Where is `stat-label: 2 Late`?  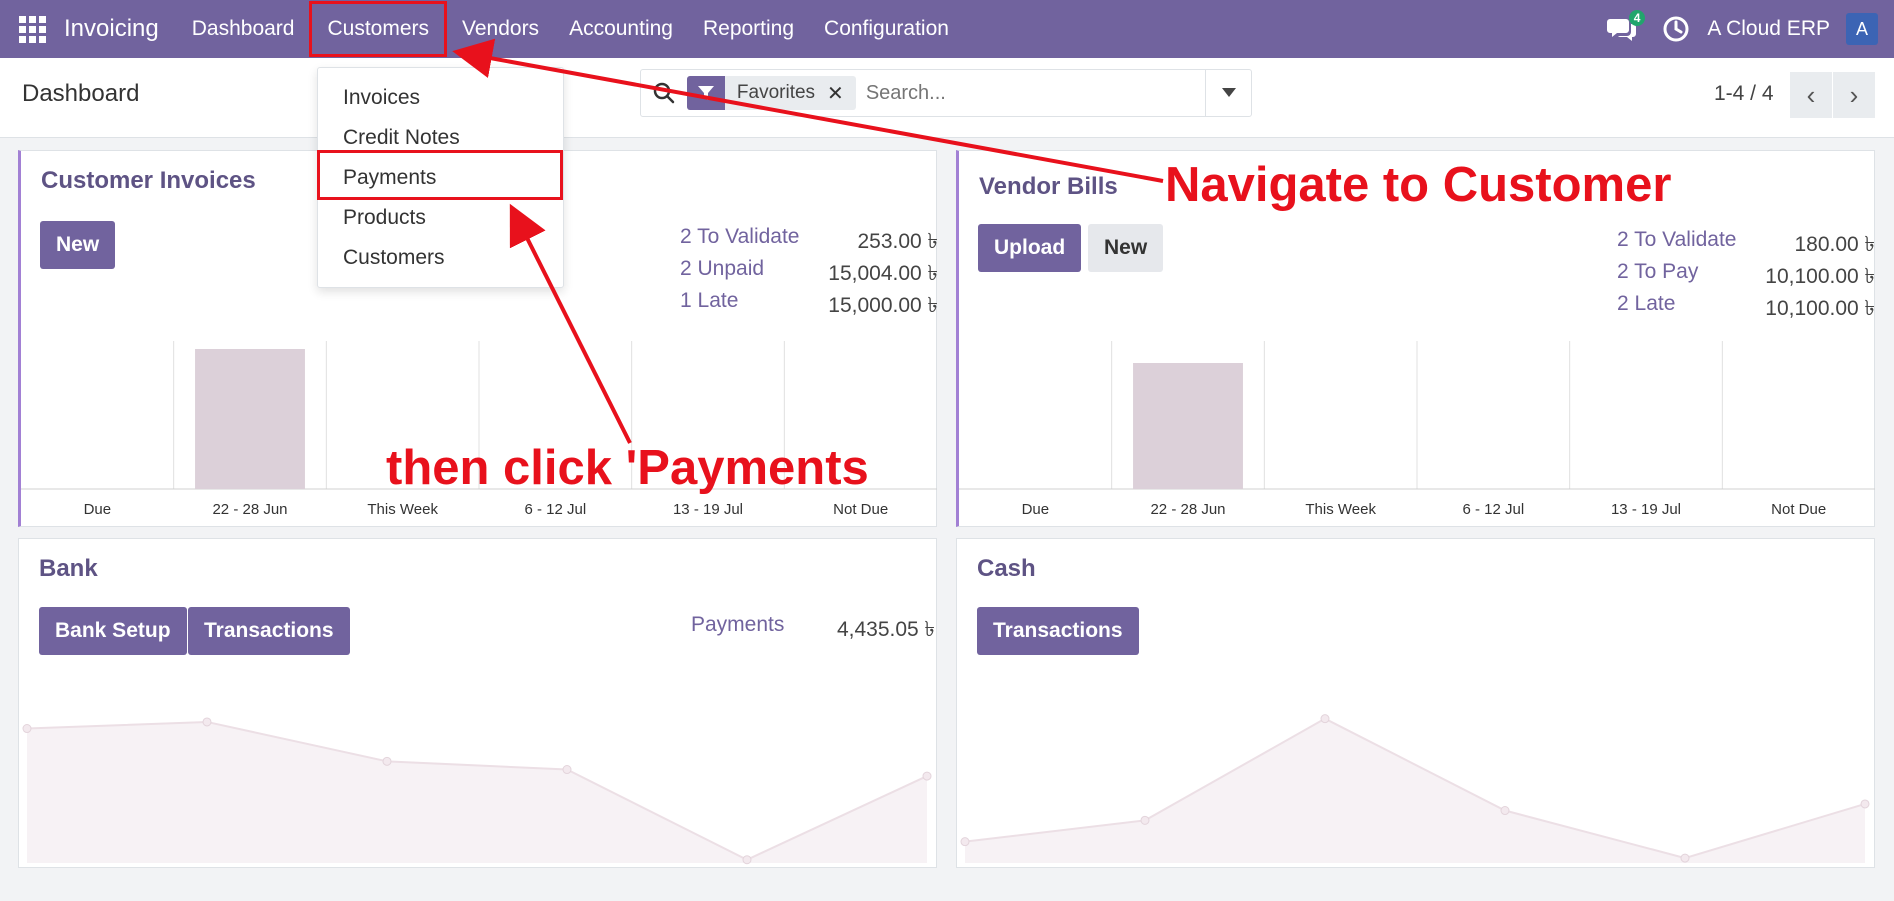
stat-label: 2 Late is located at coordinates (1646, 303).